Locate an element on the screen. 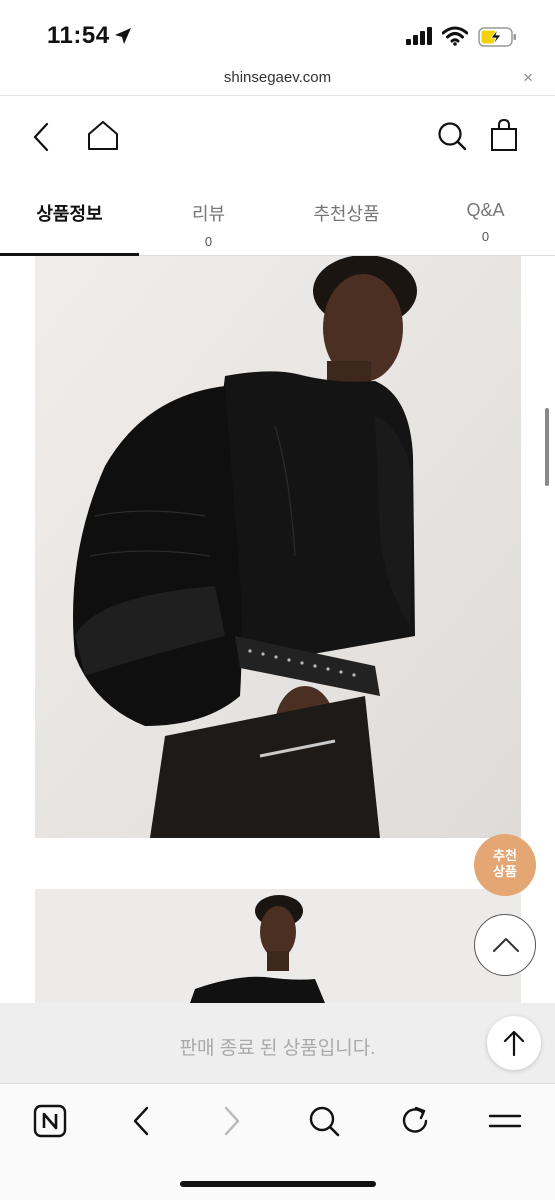 Image resolution: width=555 pixels, height=1200 pixels. tab-label: 추천상품 is located at coordinates (346, 214).